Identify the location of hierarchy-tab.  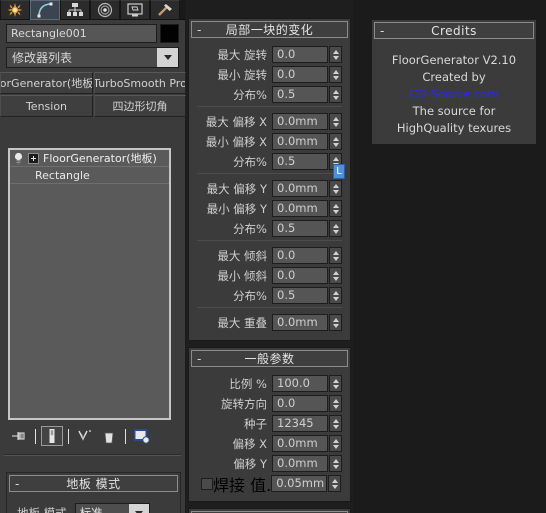
(75, 10).